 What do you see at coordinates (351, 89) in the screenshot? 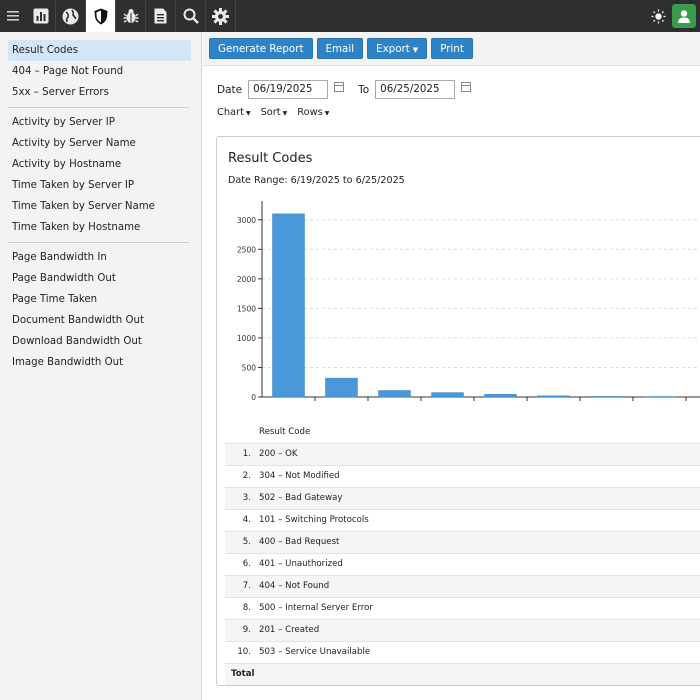
I see `date-range-row: Date 06/19/2025 To 06/25/2025` at bounding box center [351, 89].